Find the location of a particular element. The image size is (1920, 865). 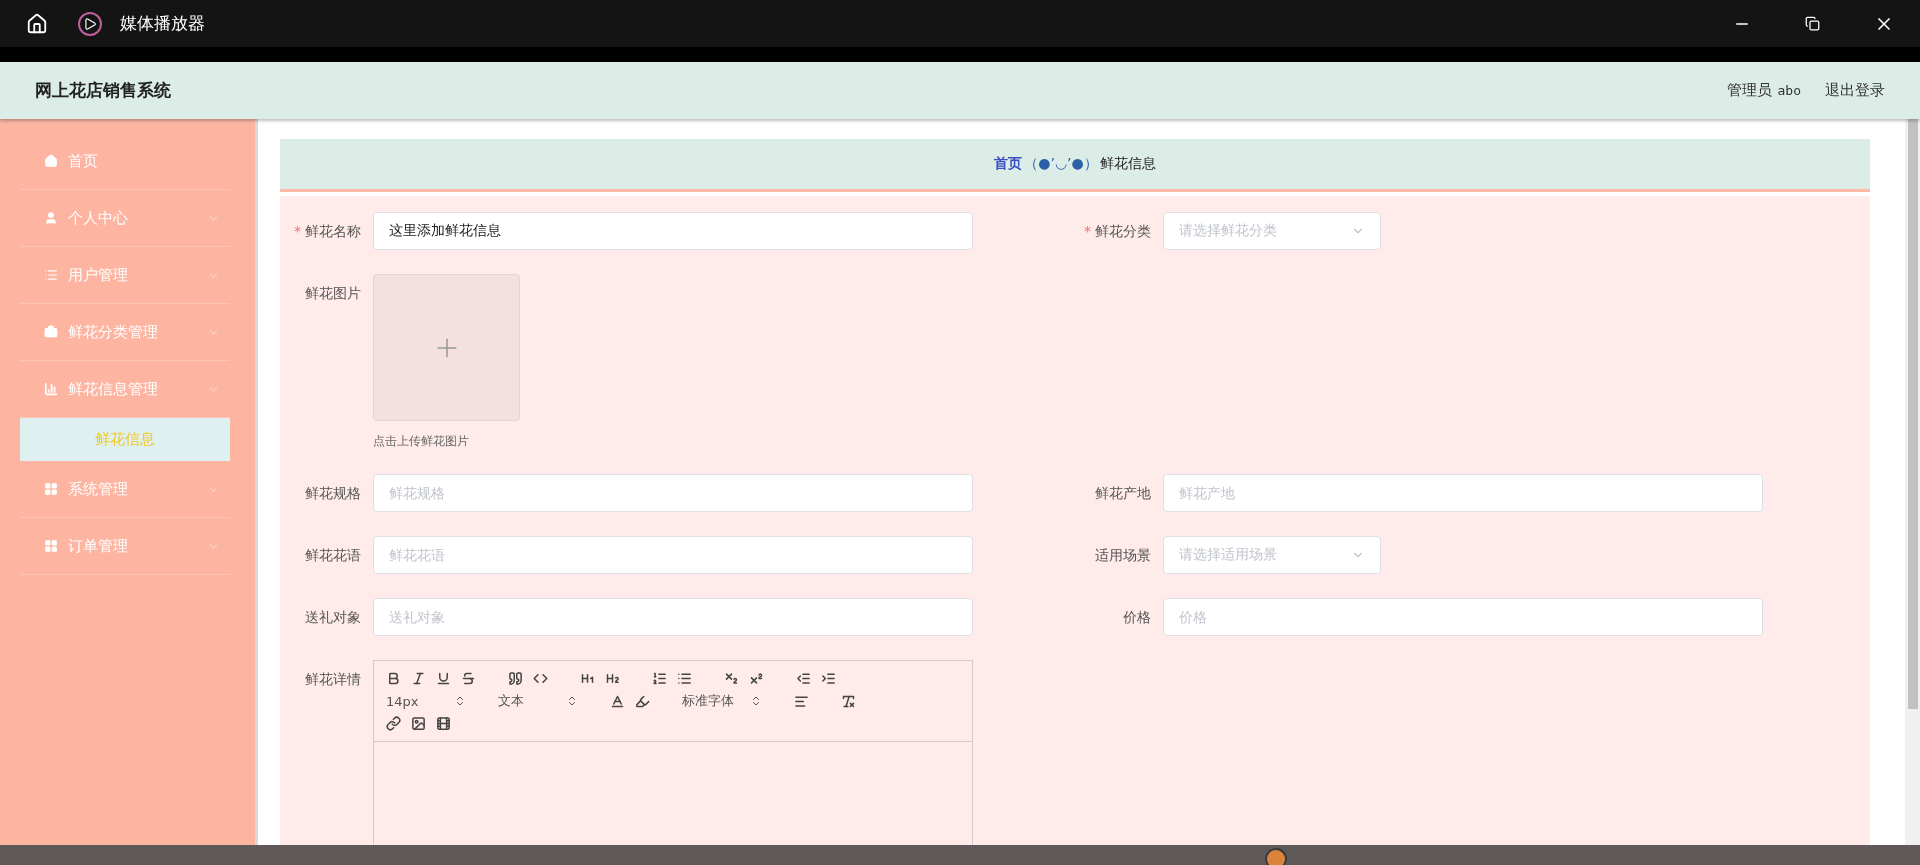

user-info: 管理员 abo is located at coordinates (1763, 90).